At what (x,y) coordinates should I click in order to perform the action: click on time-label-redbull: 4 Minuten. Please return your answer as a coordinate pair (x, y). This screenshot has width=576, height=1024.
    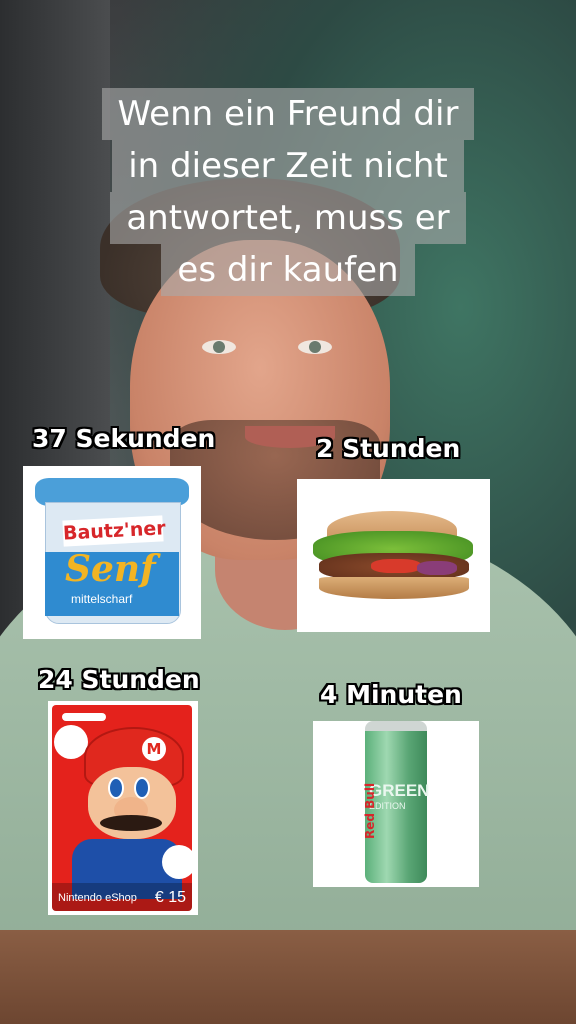
    Looking at the image, I should click on (391, 694).